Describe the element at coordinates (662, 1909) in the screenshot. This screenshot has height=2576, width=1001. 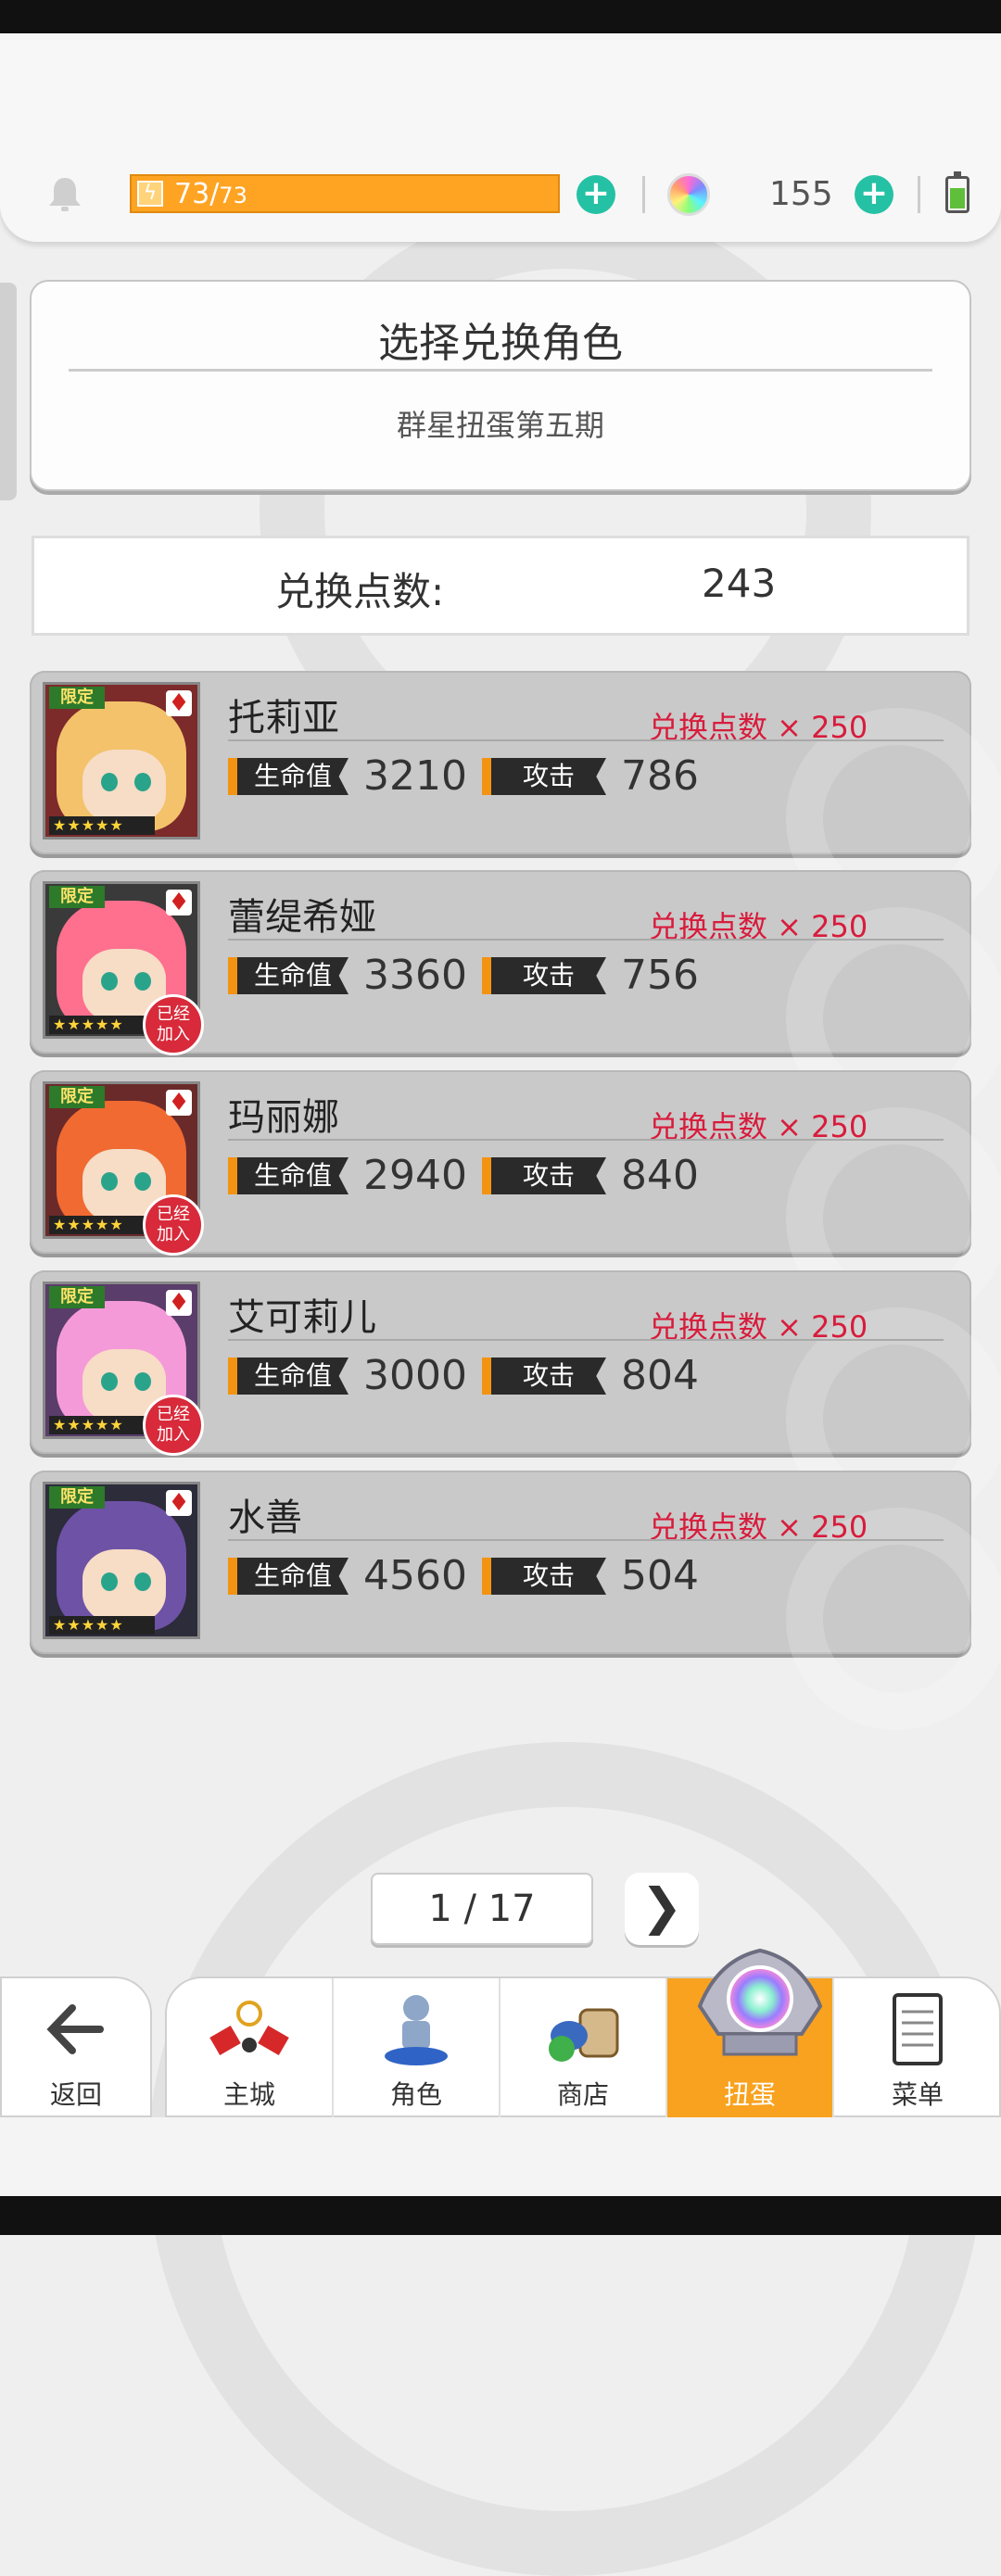
I see `next-page-button: ❯` at that location.